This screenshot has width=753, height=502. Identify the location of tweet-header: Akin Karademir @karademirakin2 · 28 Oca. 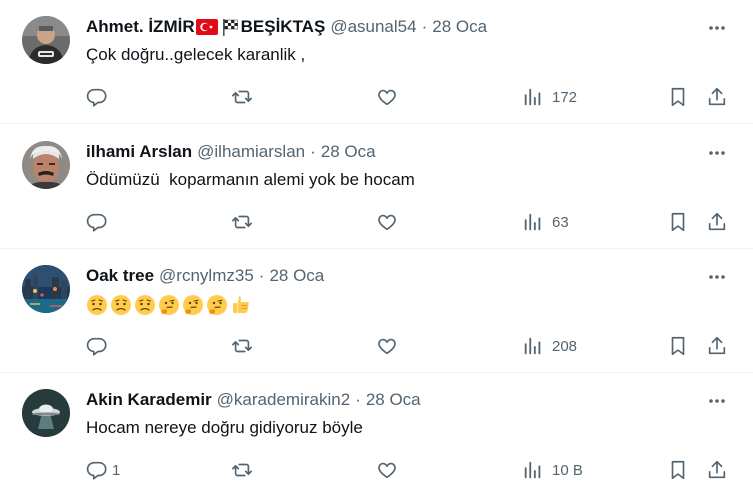
(253, 400).